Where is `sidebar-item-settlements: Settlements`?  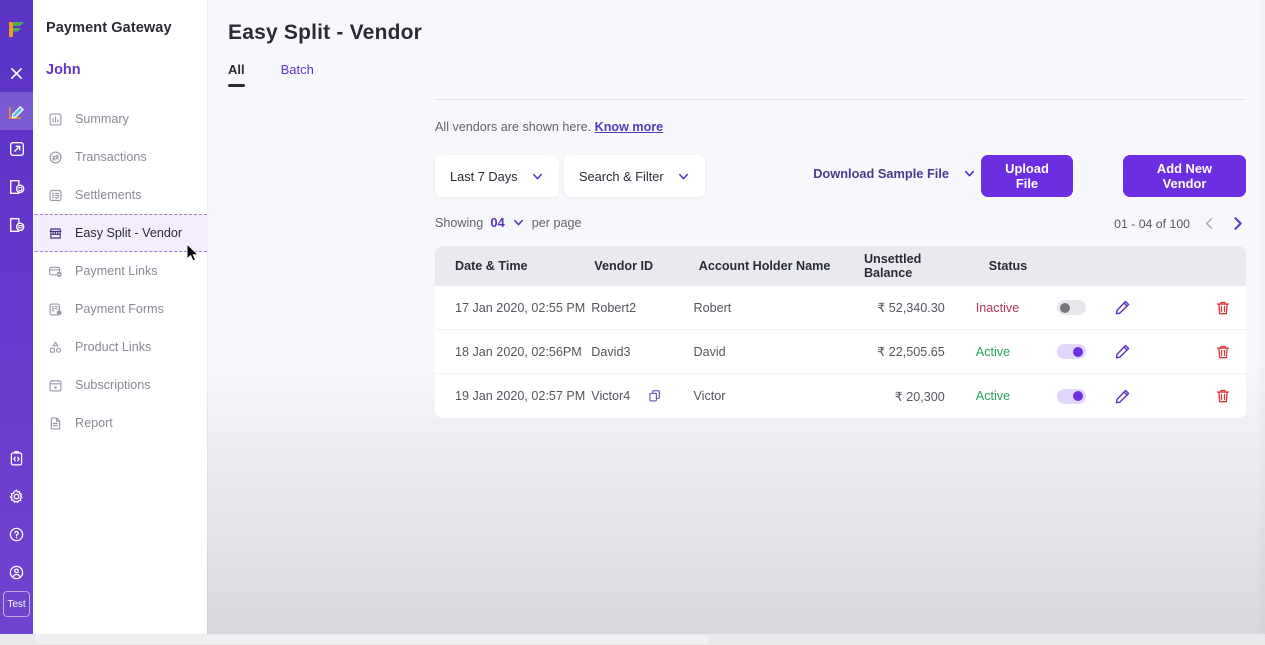
sidebar-item-settlements: Settlements is located at coordinates (120, 195).